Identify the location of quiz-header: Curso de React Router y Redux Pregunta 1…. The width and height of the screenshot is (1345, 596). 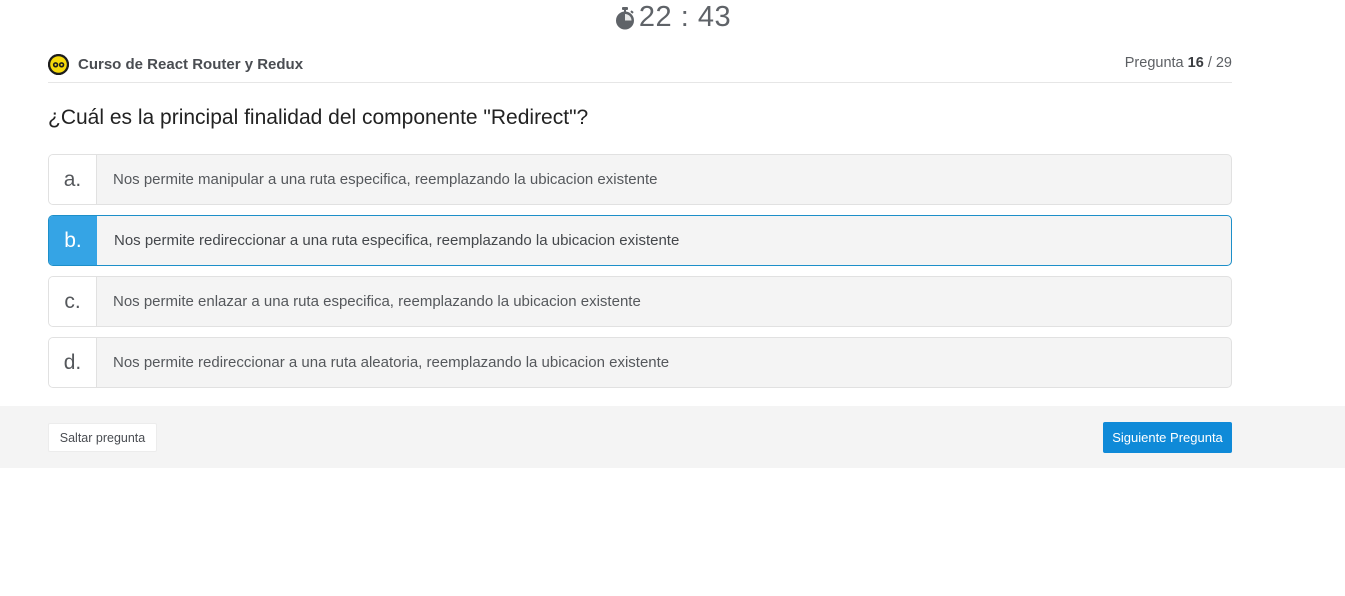
(640, 66).